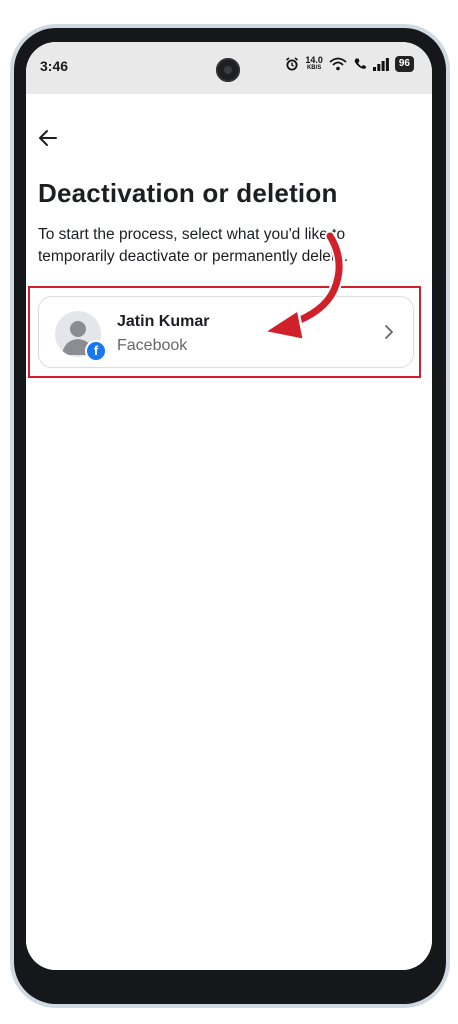 Image resolution: width=458 pixels, height=1024 pixels. What do you see at coordinates (188, 193) in the screenshot?
I see `page-title: Deactivation or deletion` at bounding box center [188, 193].